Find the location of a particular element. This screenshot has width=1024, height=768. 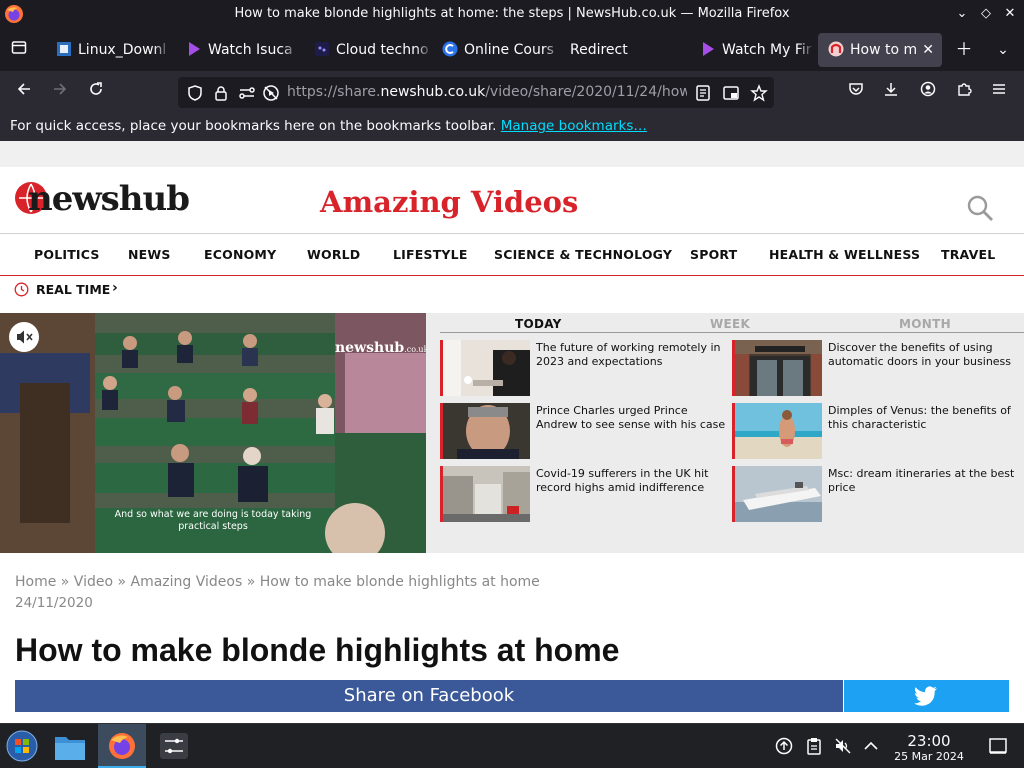

tab-today: TODAY is located at coordinates (538, 324).